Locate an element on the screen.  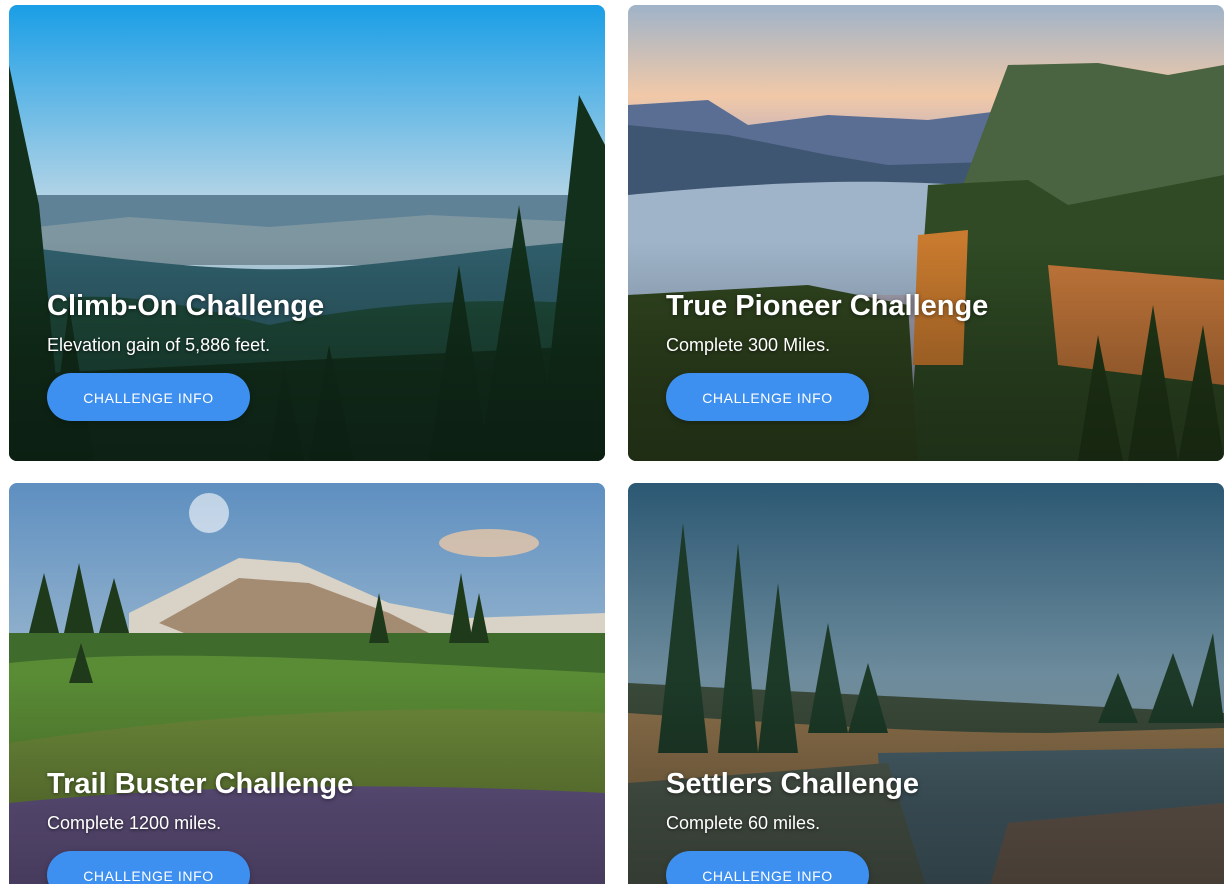
card-description: Complete 60 miles. is located at coordinates (743, 823).